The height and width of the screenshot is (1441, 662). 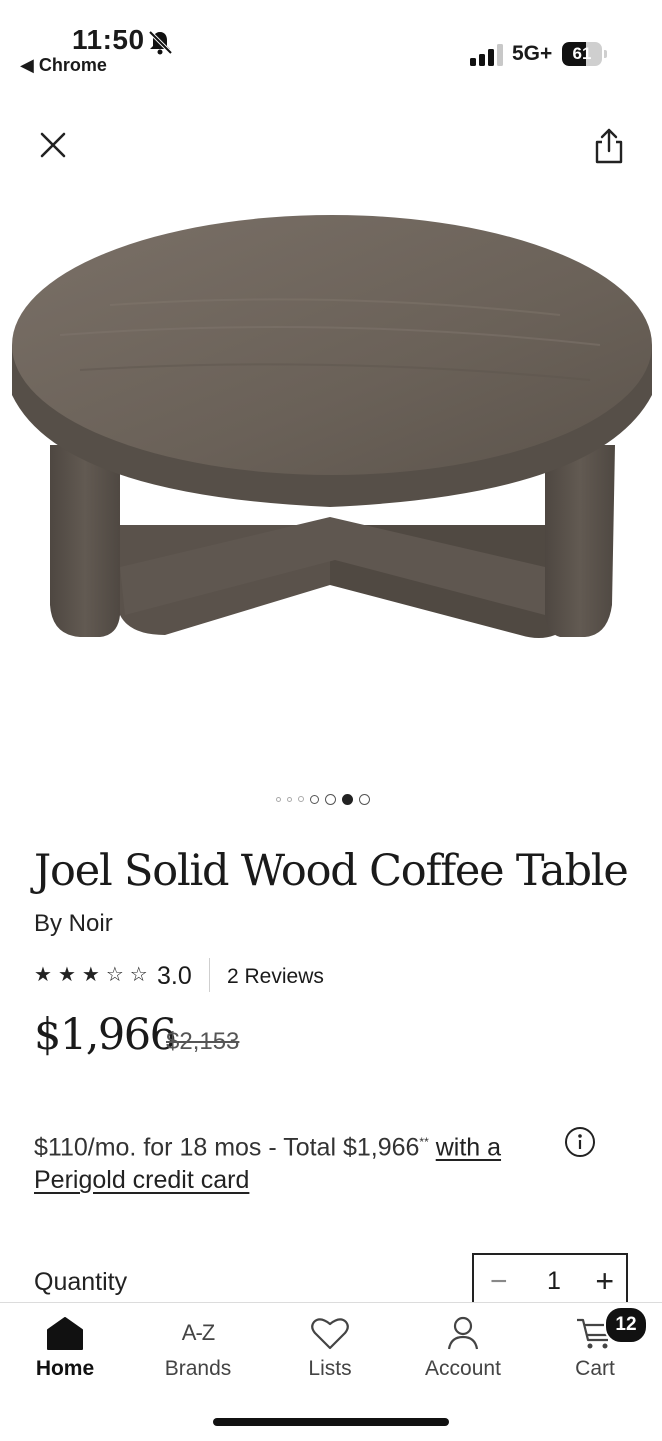 What do you see at coordinates (580, 1142) in the screenshot?
I see `info-icon` at bounding box center [580, 1142].